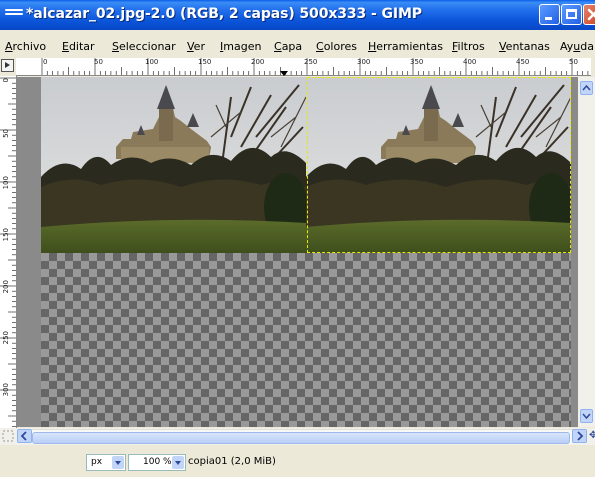 This screenshot has width=595, height=477. I want to click on quick-mask-glyph, so click(8, 436).